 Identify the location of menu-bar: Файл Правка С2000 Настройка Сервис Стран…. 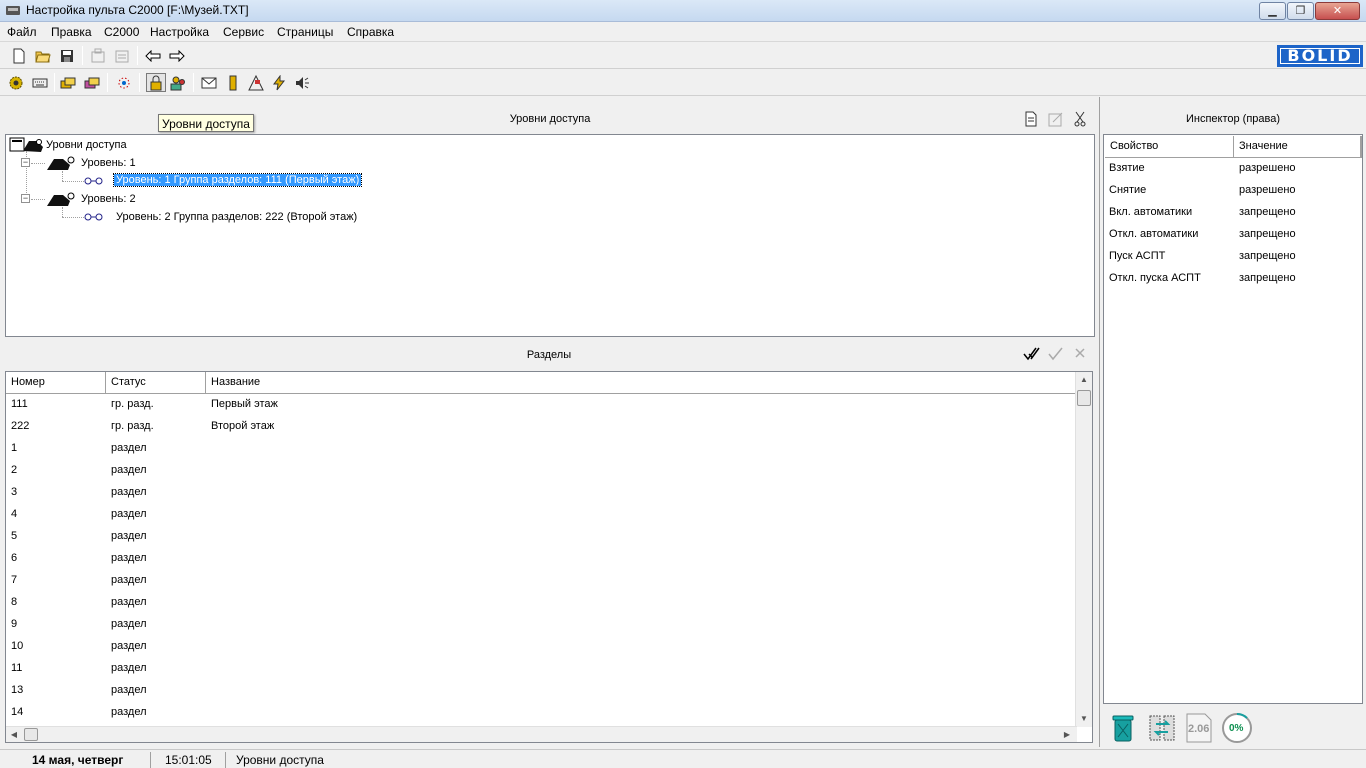
(683, 32).